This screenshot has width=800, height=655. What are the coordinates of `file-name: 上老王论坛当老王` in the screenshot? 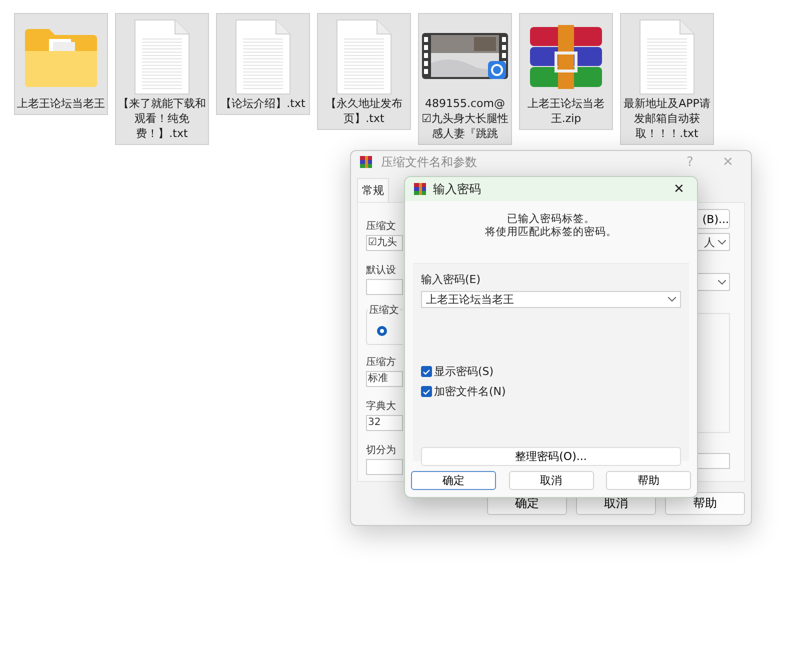 It's located at (61, 103).